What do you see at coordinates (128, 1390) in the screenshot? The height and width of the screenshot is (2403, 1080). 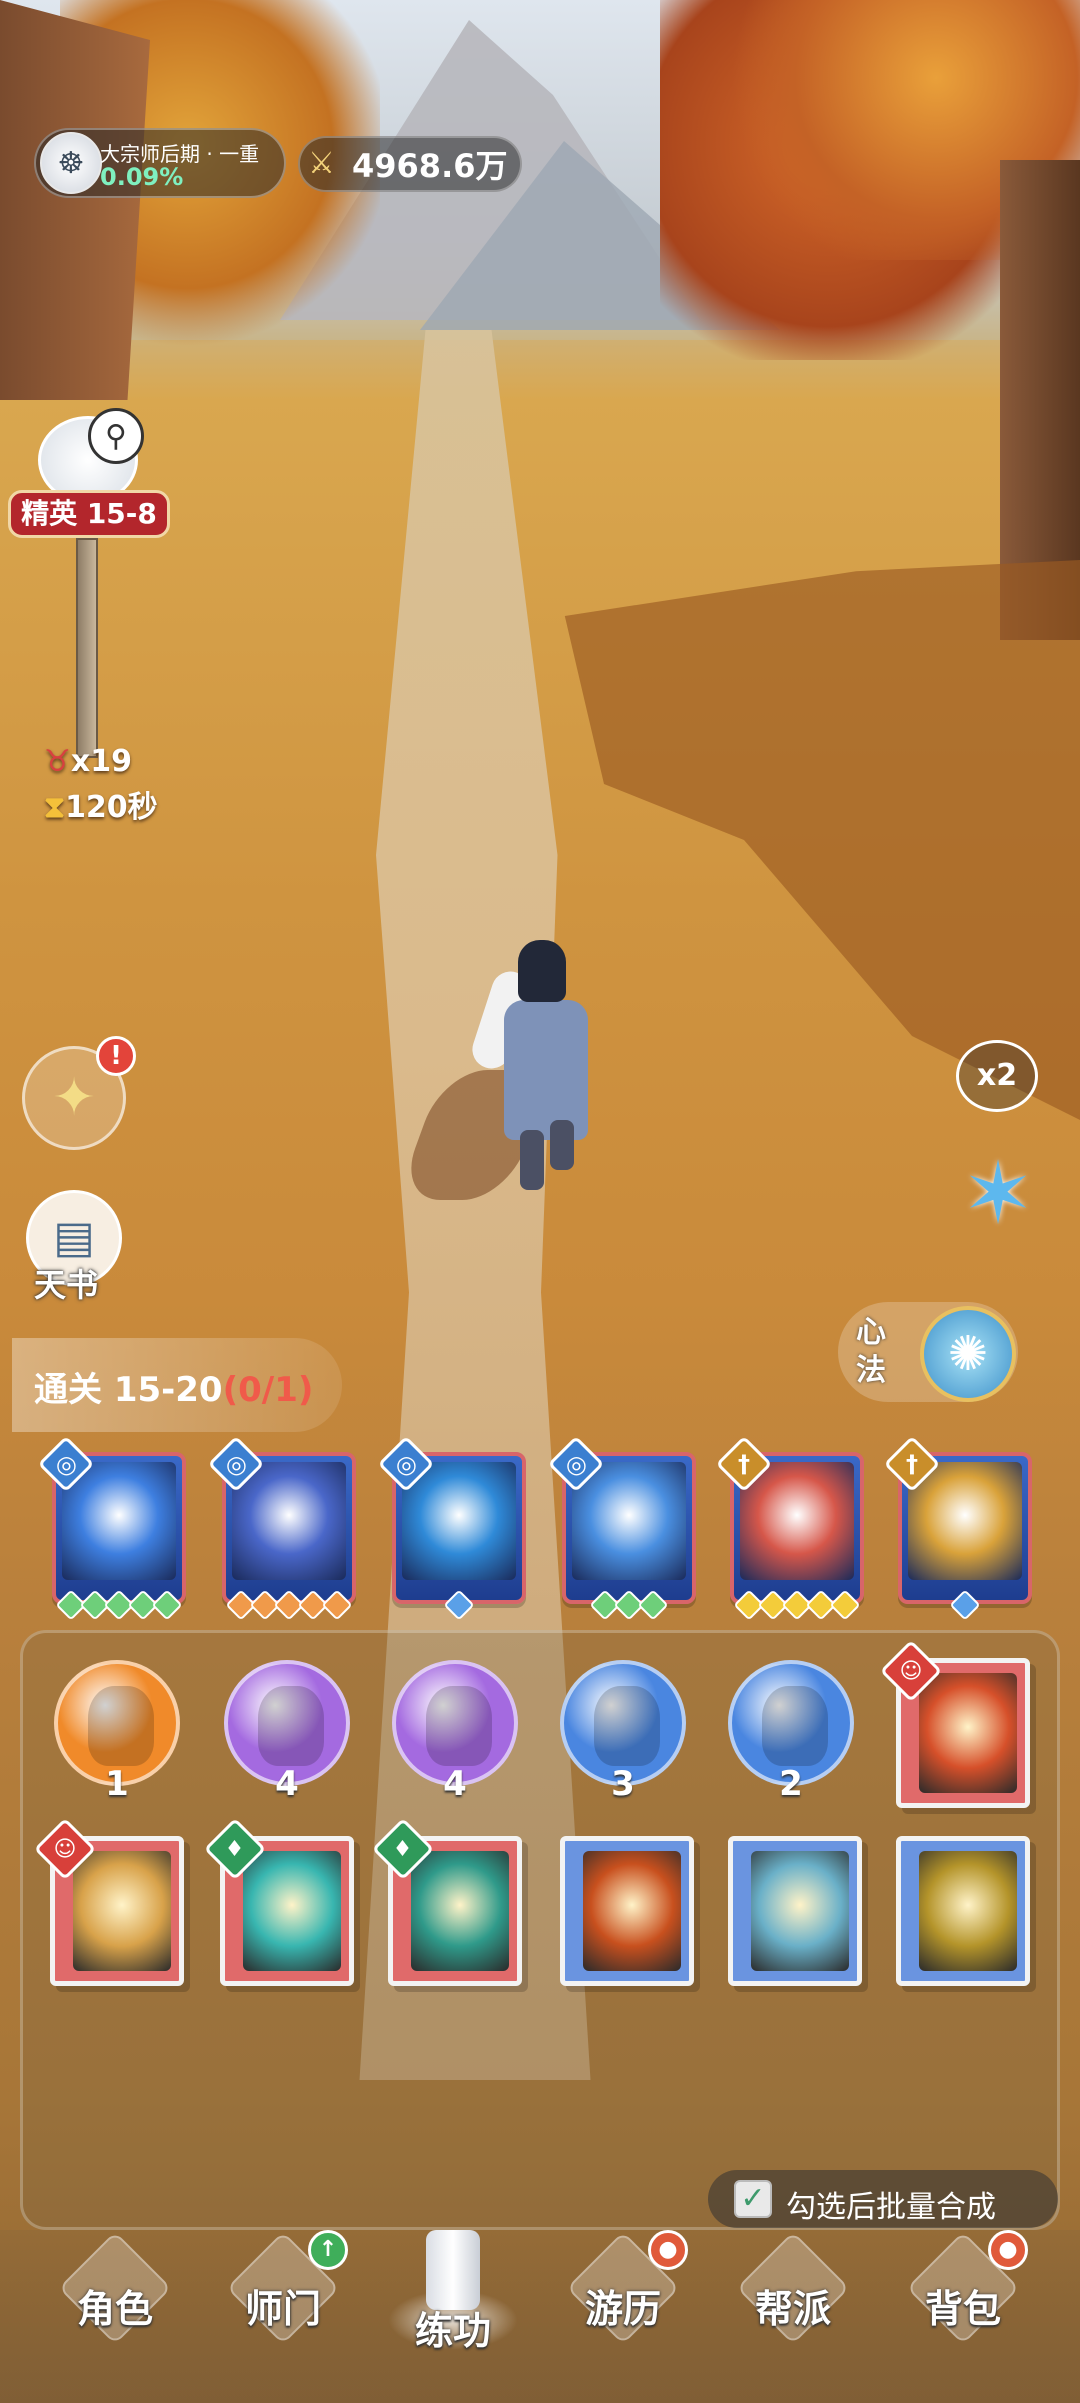 I see `objective-label: 通关 15-20` at bounding box center [128, 1390].